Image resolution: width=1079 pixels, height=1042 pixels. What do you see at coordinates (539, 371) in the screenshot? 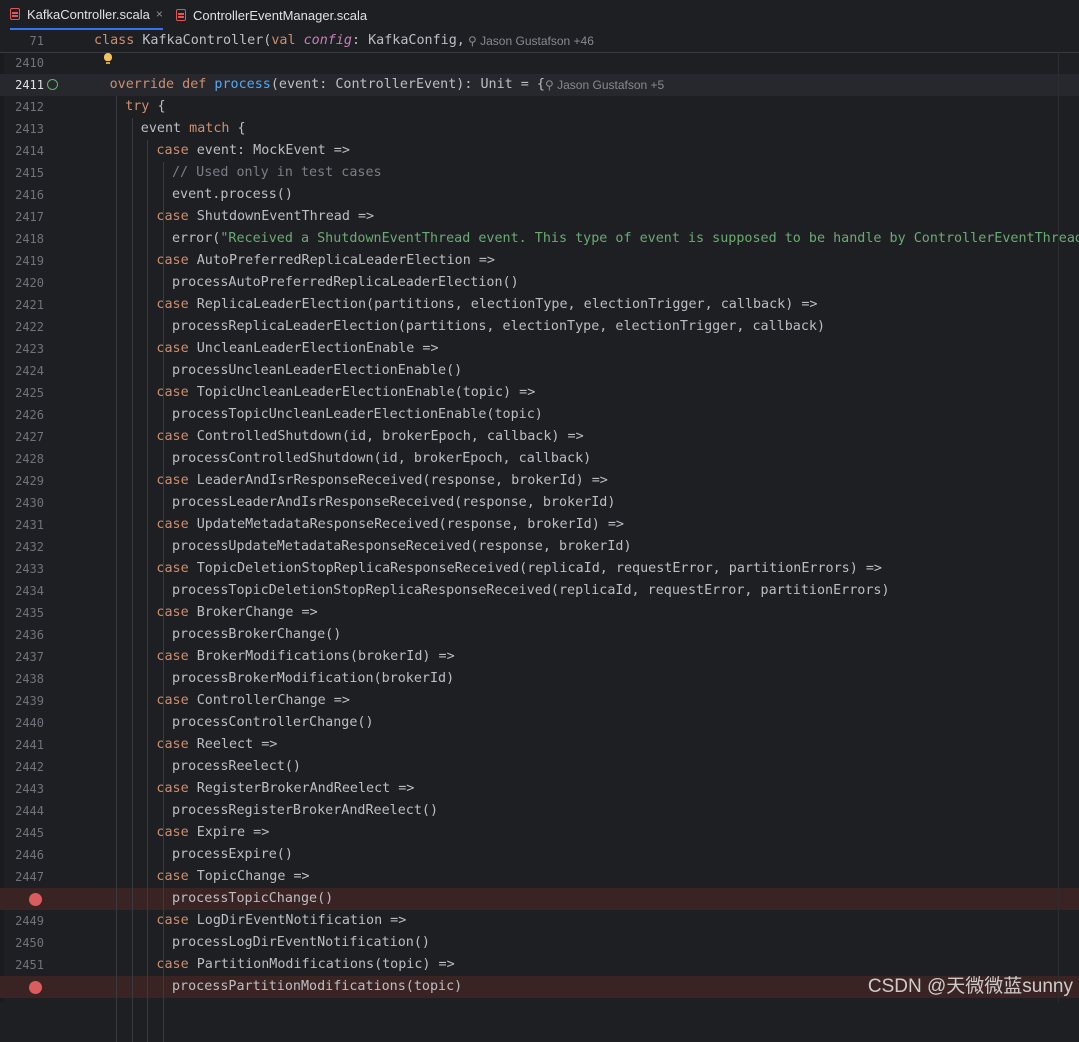
I see `code-line: 2424 processUncleanLeaderElectionEnable()` at bounding box center [539, 371].